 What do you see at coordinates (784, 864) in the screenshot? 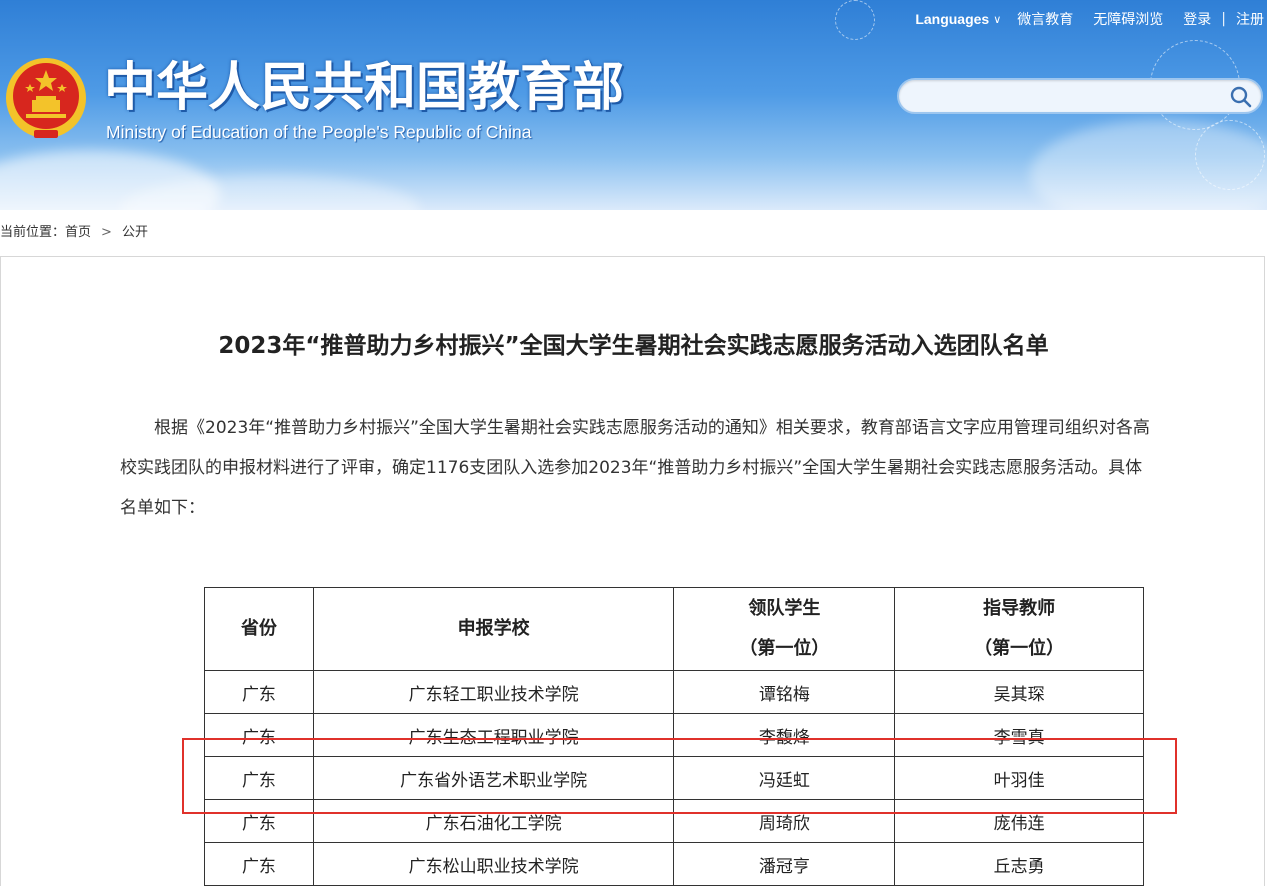
I see `cell-leader: 潘冠亨` at bounding box center [784, 864].